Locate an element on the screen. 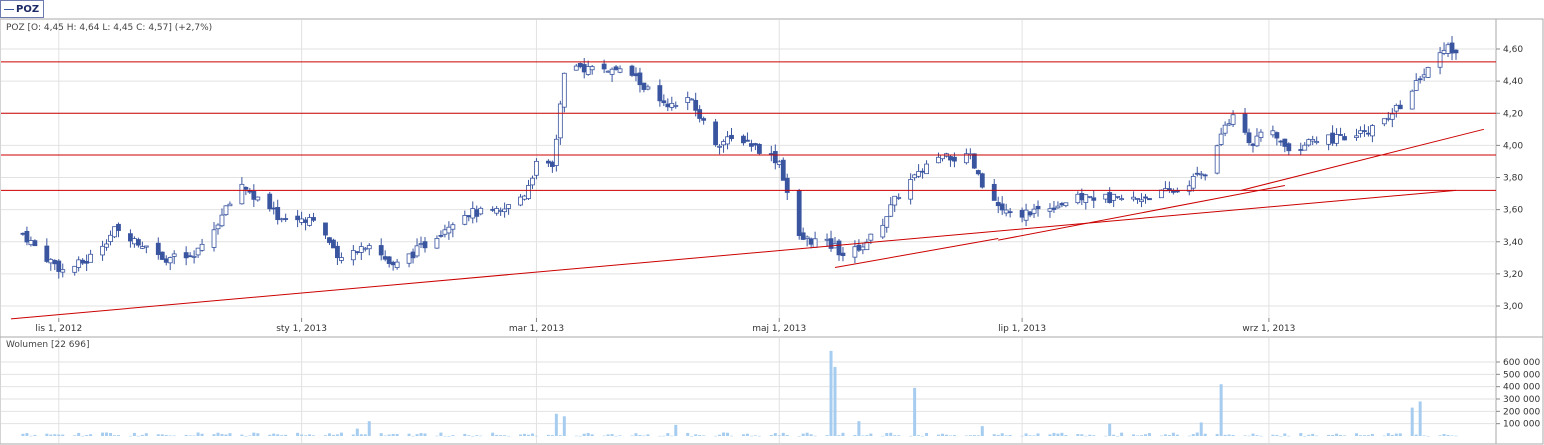 This screenshot has width=1544, height=445. y-tick-label: 4,00 is located at coordinates (1513, 146).